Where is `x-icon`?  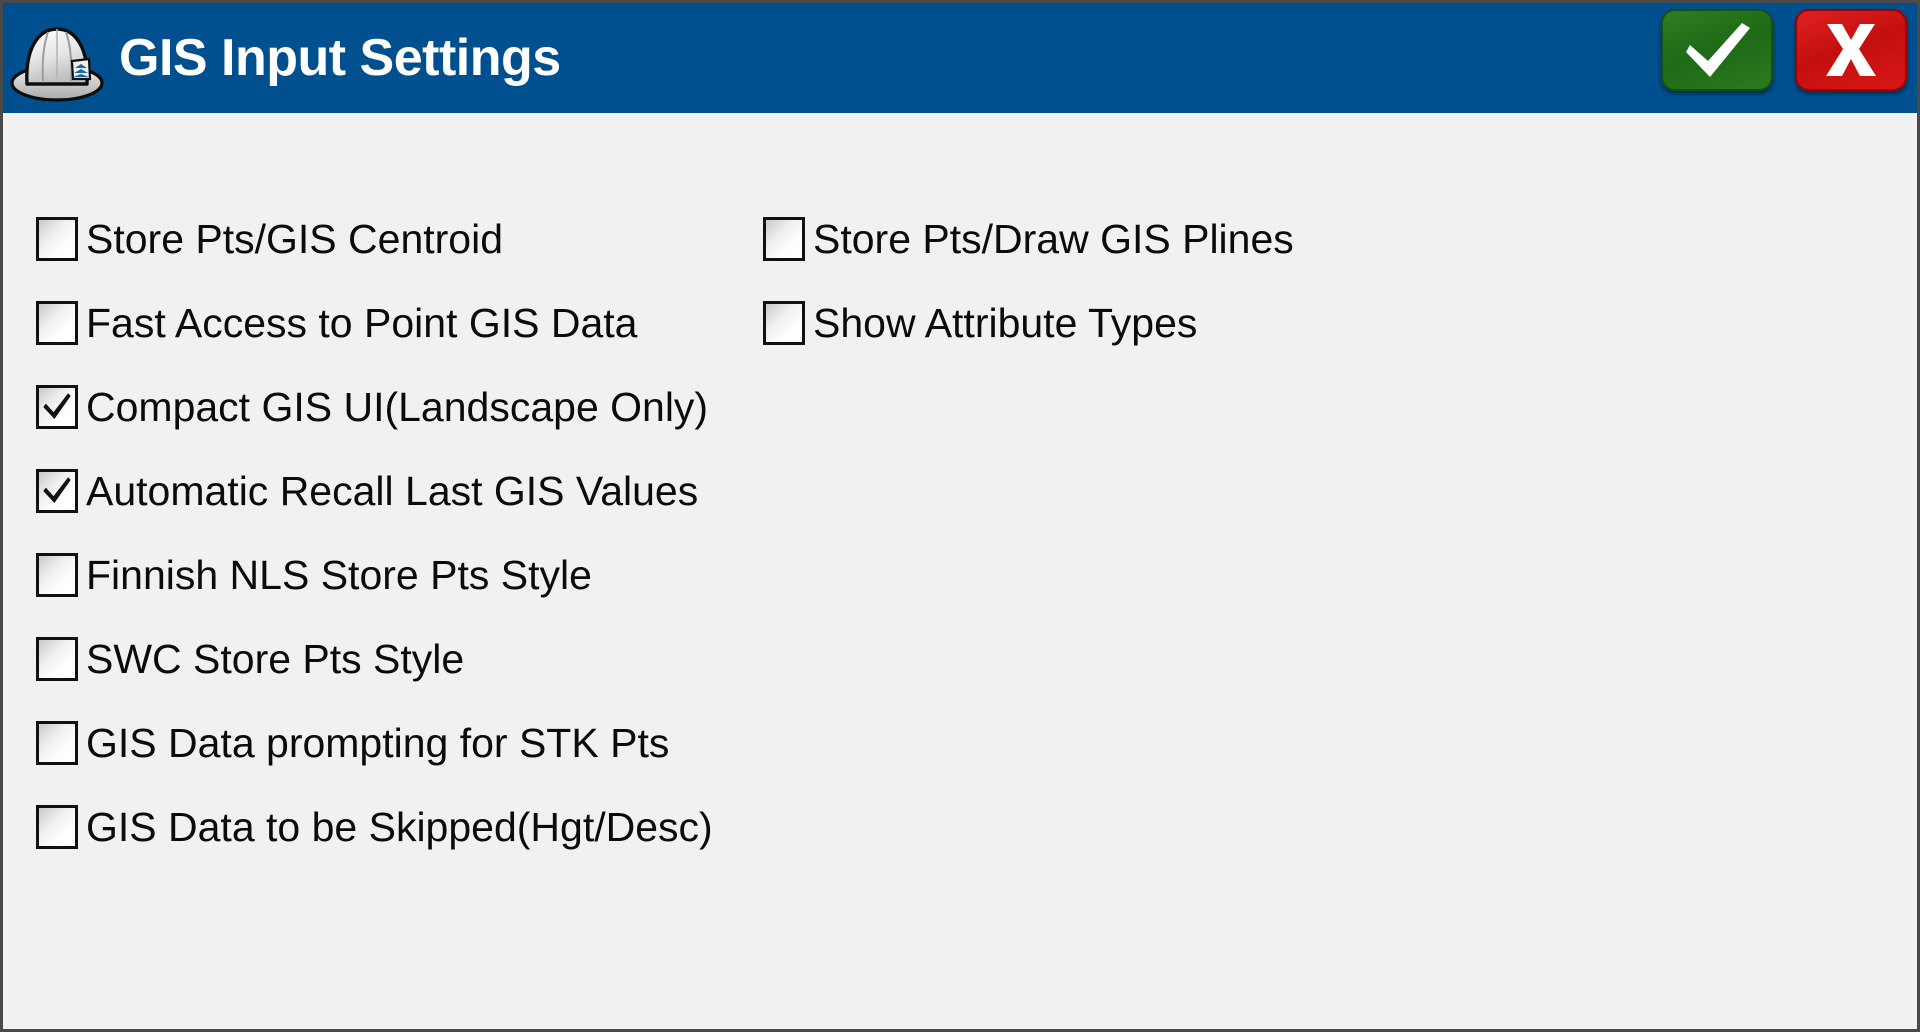
x-icon is located at coordinates (1851, 50).